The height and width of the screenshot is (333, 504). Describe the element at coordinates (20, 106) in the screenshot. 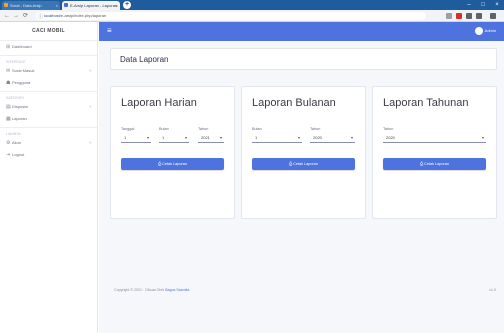

I see `sidebar-item-label: Disposisi` at that location.